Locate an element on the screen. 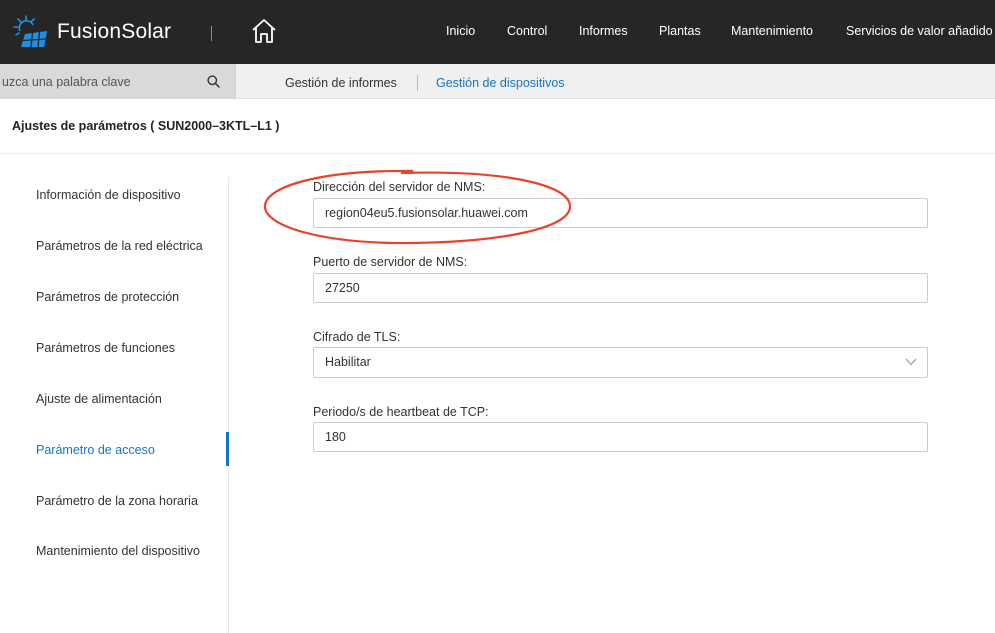  nms-address-label: Dirección del servidor de NMS: is located at coordinates (399, 187).